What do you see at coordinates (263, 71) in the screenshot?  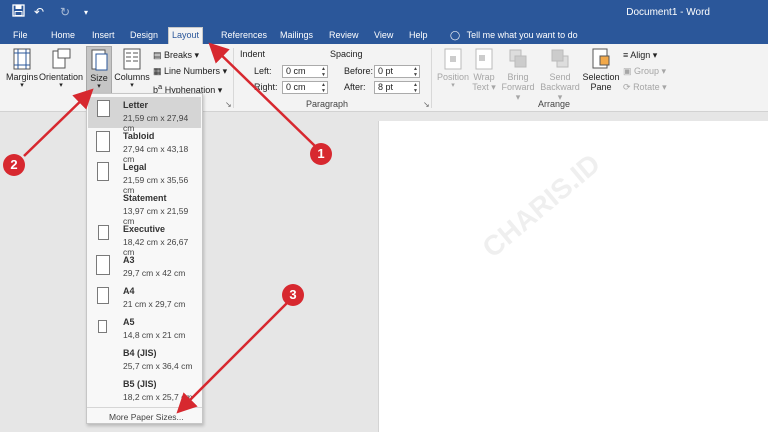 I see `left-indent-label: Left:` at bounding box center [263, 71].